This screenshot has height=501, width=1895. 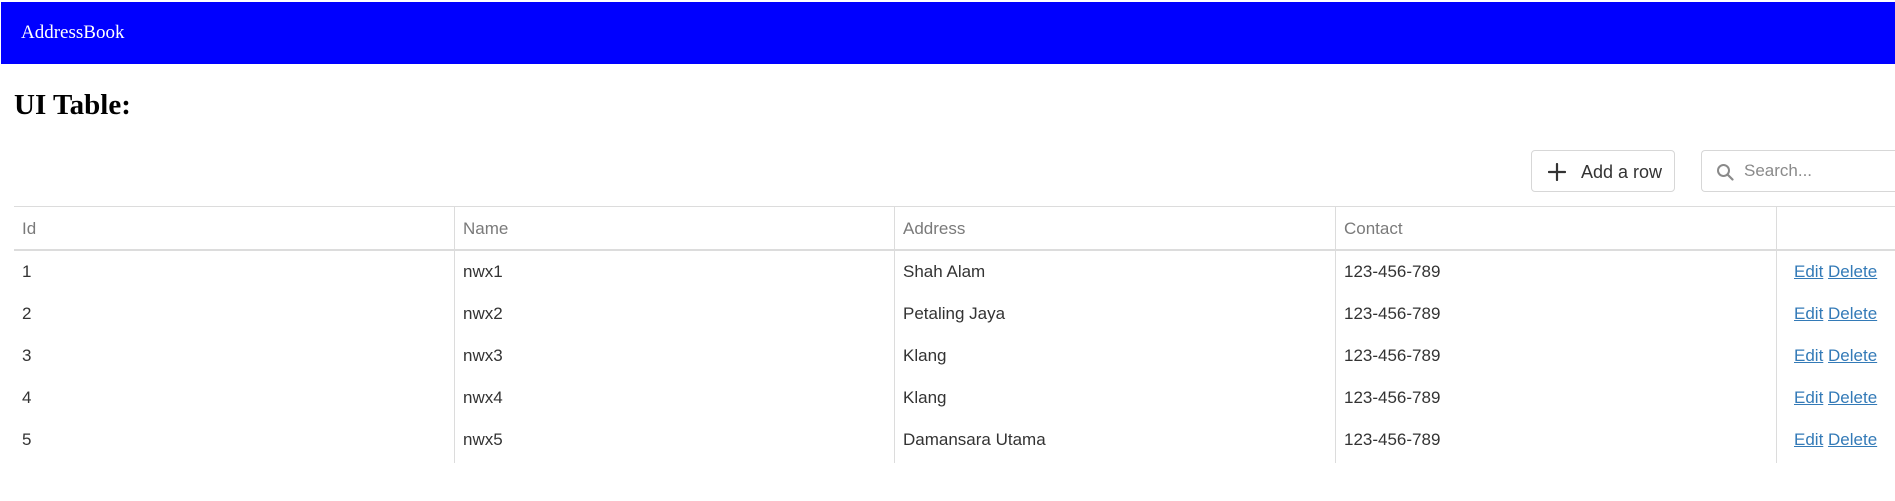 What do you see at coordinates (1622, 172) in the screenshot?
I see `add-row-label: Add a row` at bounding box center [1622, 172].